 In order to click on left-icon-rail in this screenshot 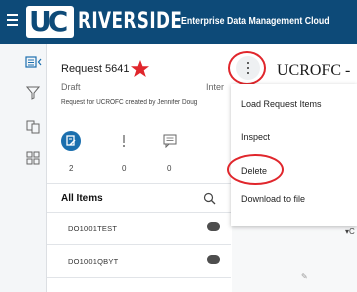, I will do `click(23, 168)`.